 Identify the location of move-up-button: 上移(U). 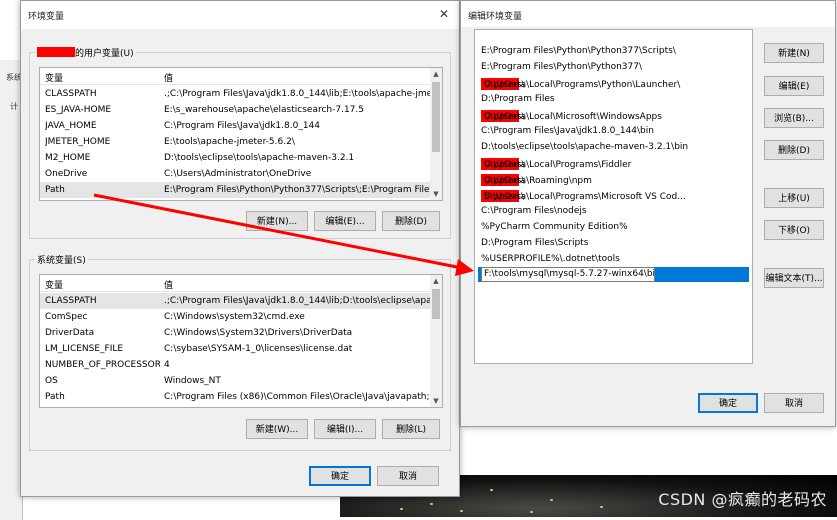
(794, 198).